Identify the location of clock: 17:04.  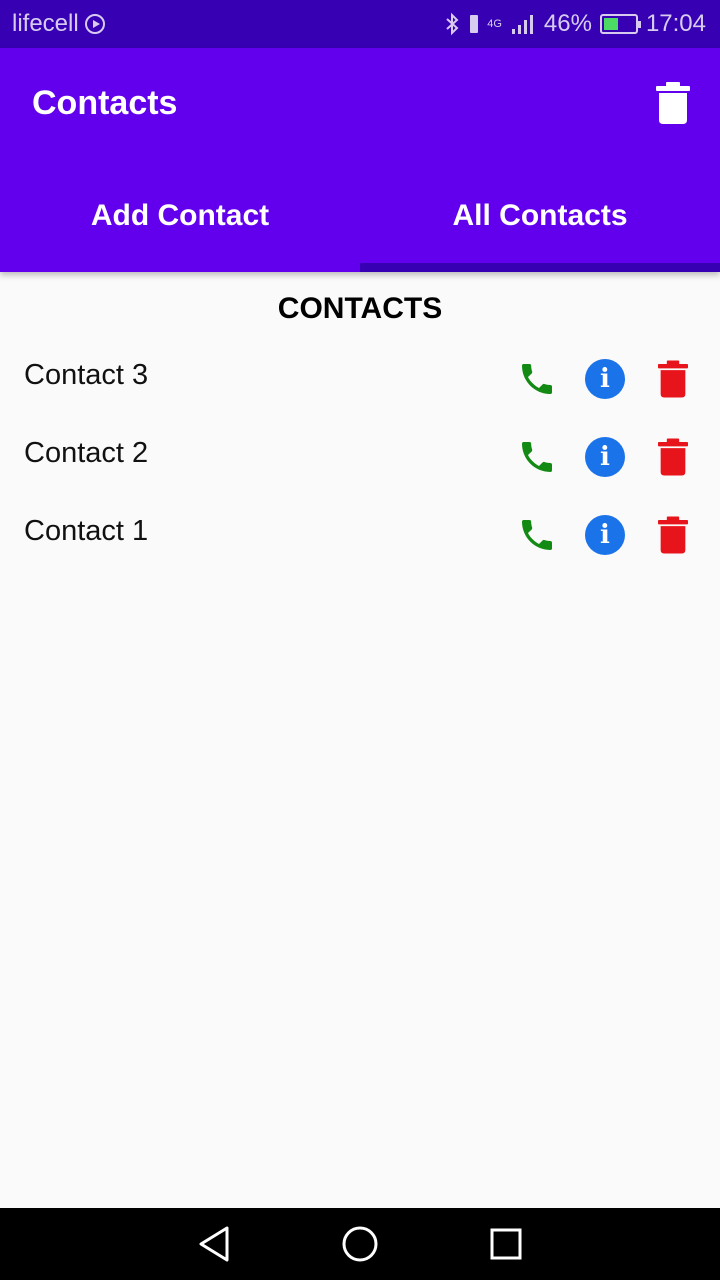
(675, 23).